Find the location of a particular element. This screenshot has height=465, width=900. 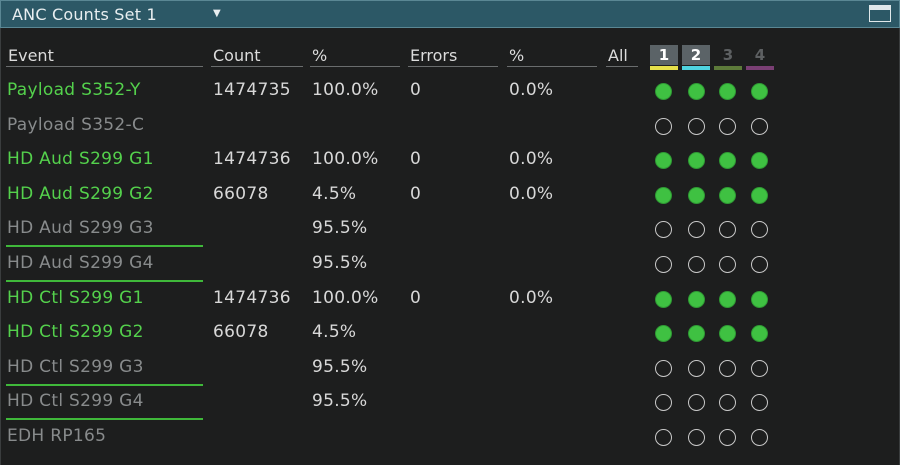

header-errors-line is located at coordinates (453, 66).